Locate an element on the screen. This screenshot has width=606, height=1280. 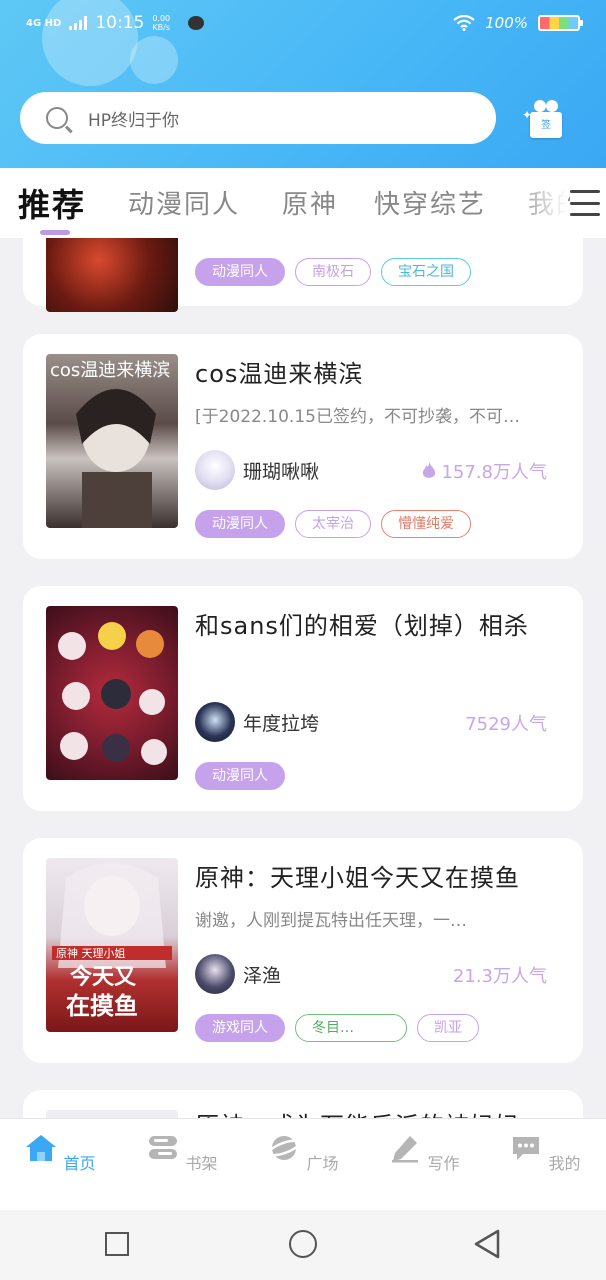
book-card: 动漫同人 南极石 宝石之国 is located at coordinates (303, 275).